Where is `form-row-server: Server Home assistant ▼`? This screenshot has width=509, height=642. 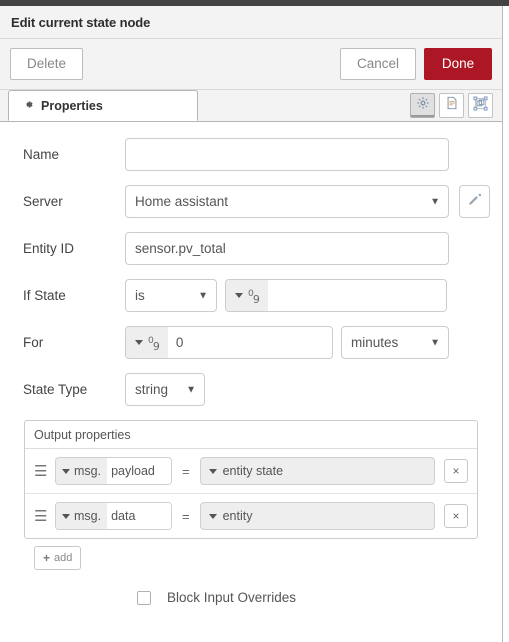 form-row-server: Server Home assistant ▼ is located at coordinates (251, 201).